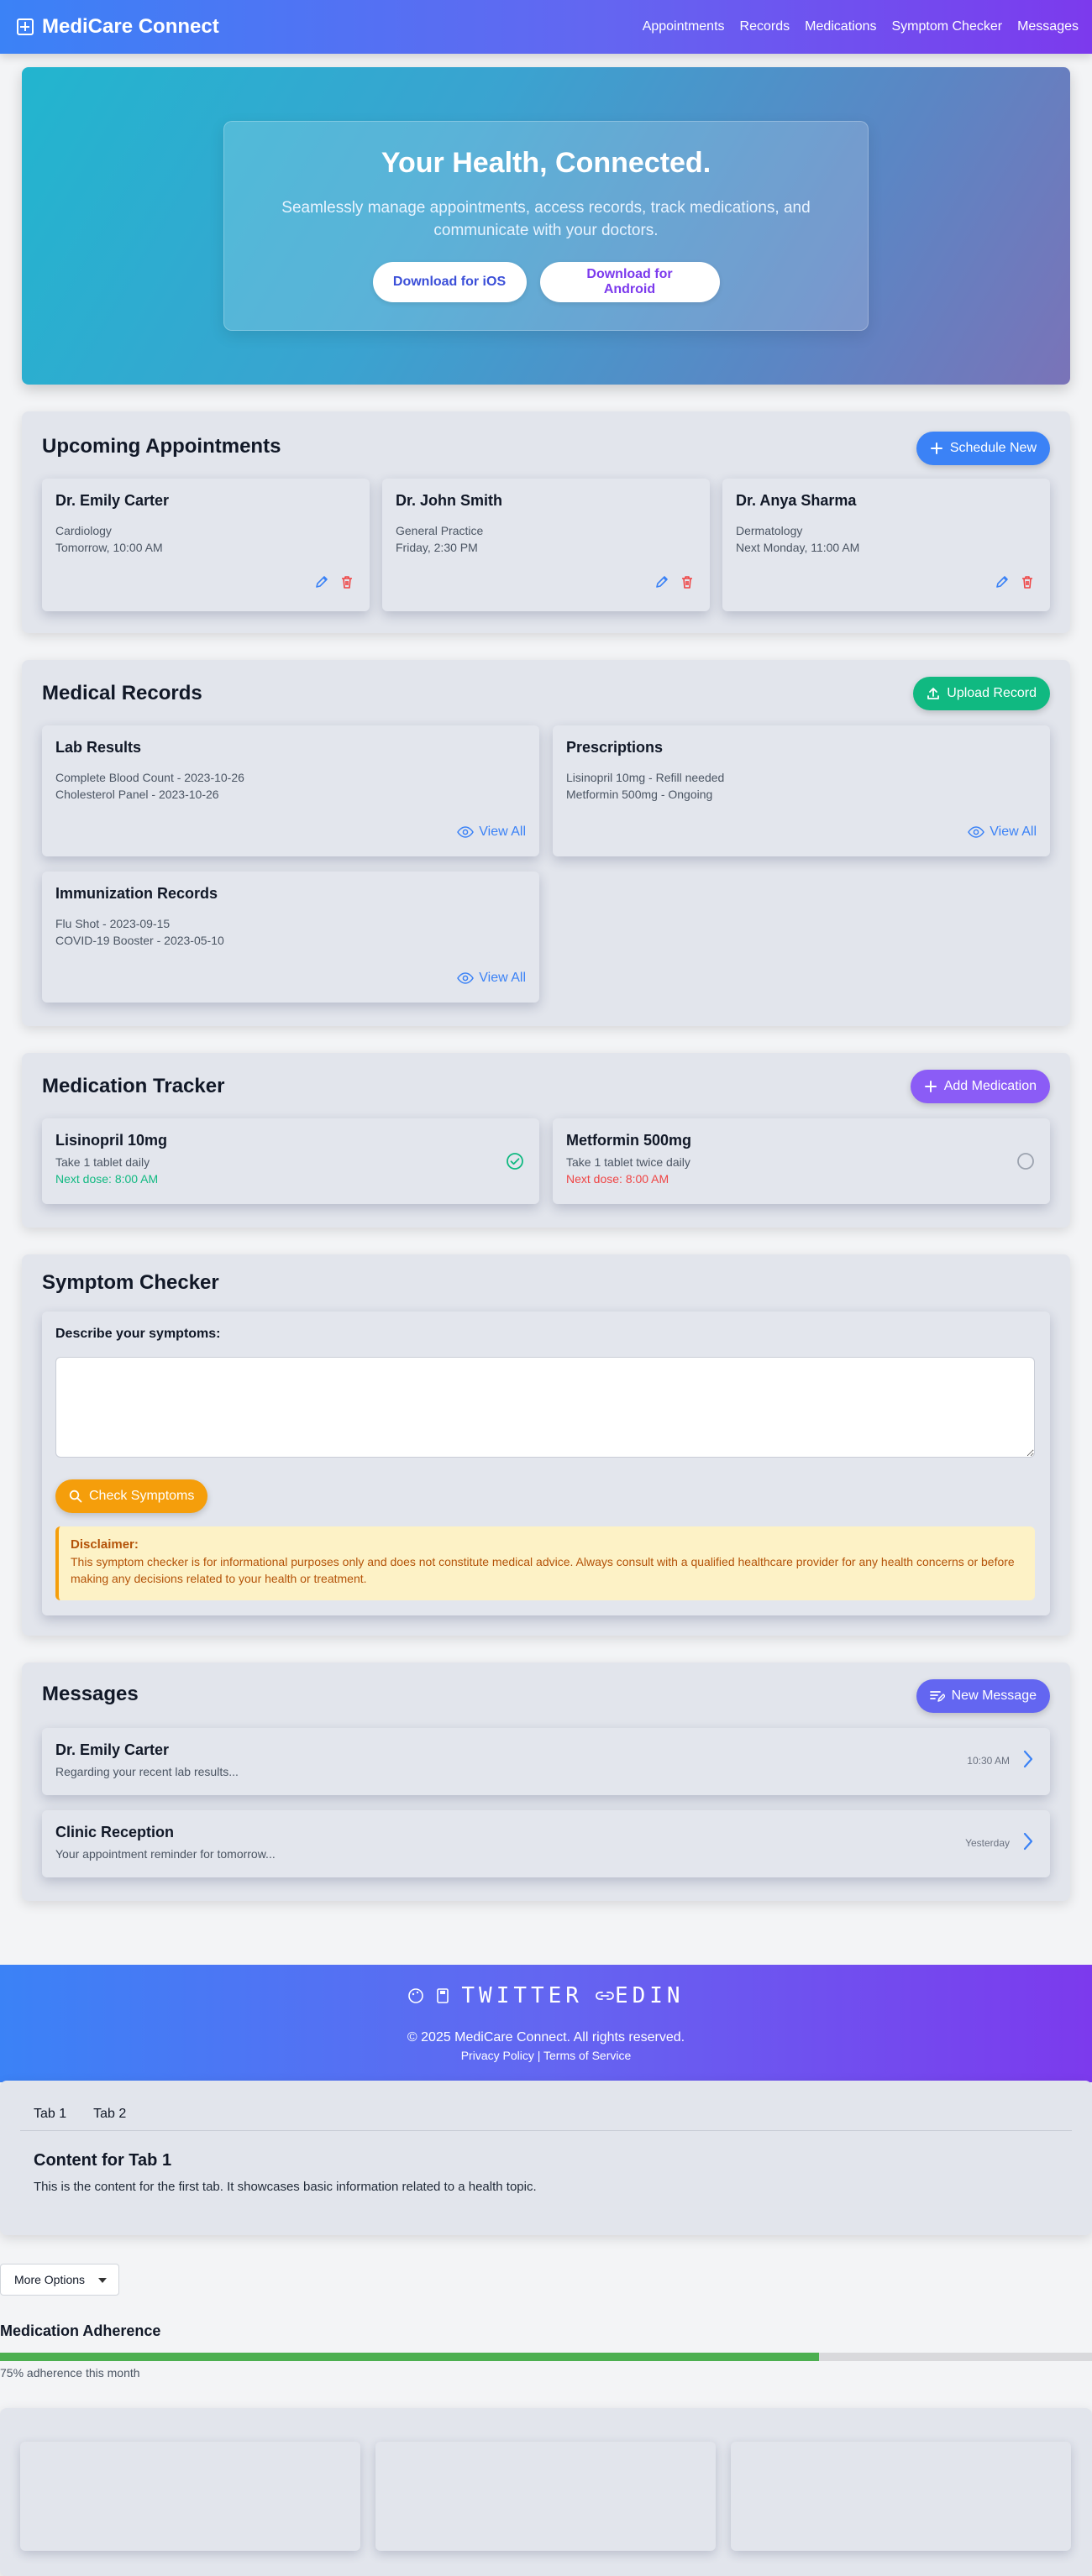  I want to click on footer-legal-links: Privacy Policy | Terms of Service, so click(546, 2056).